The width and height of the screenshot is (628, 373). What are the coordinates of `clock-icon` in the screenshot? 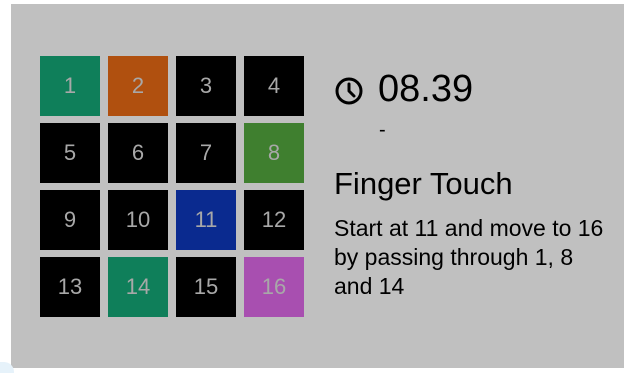 It's located at (349, 91).